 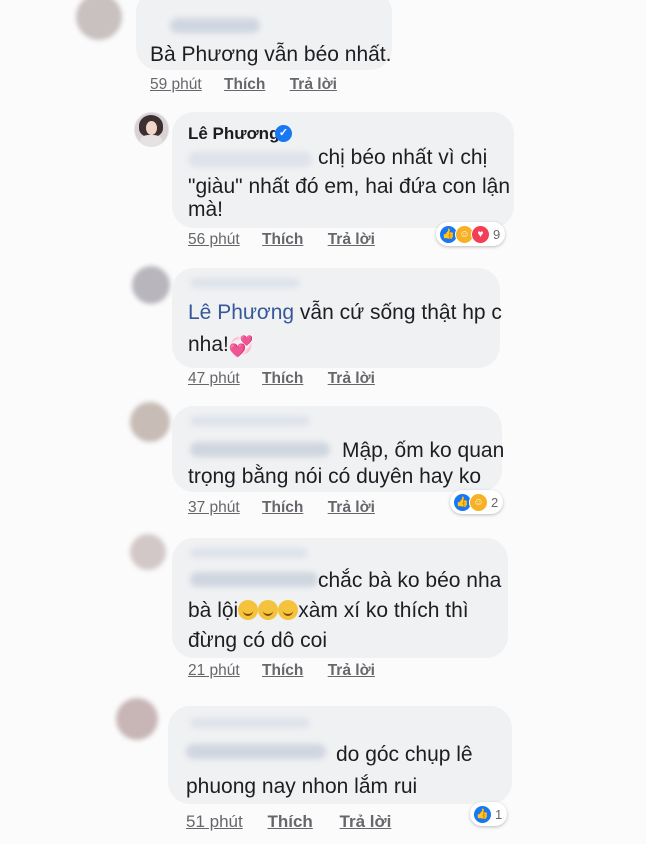 I want to click on comment-meta: 37 phút Thích Trả lời, so click(x=281, y=508).